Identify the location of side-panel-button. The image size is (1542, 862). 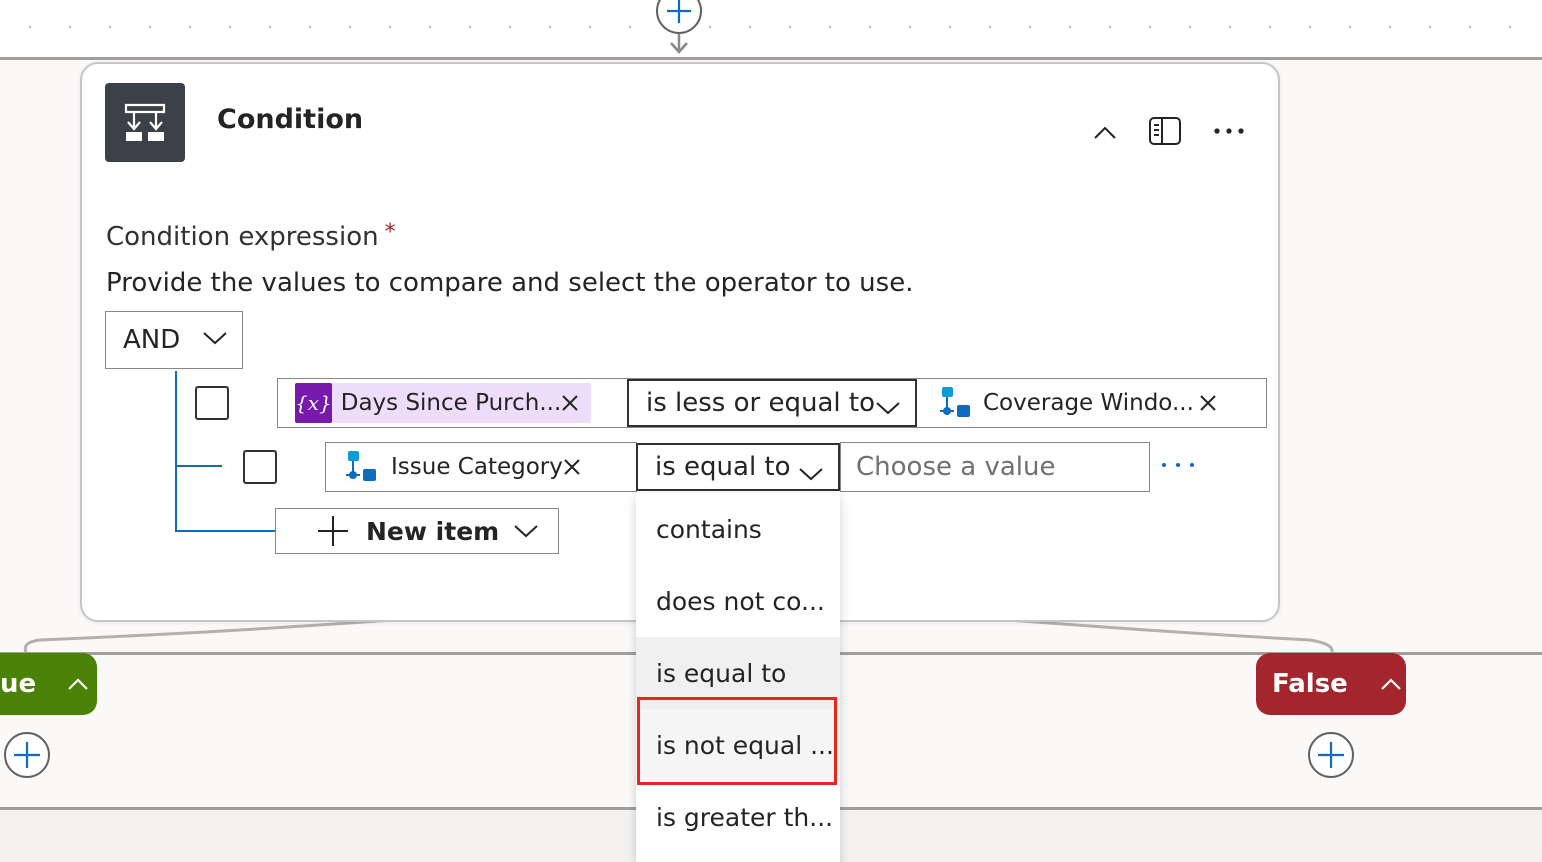
(1165, 131).